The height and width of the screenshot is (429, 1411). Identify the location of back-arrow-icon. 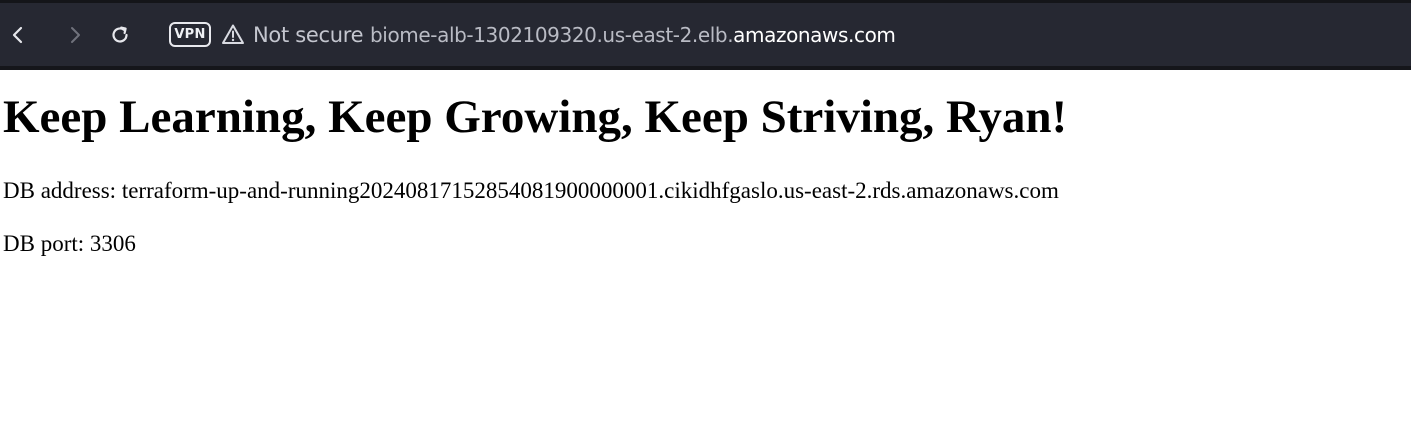
(17, 35).